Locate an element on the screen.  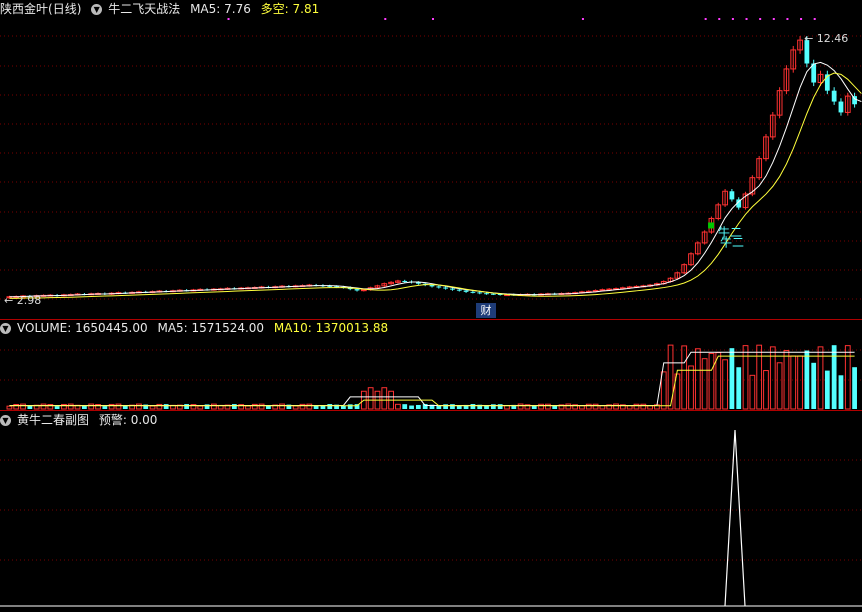
sub-chart-header: ▼ 黄牛二春副图 预警: 0.00 is located at coordinates (81, 420).